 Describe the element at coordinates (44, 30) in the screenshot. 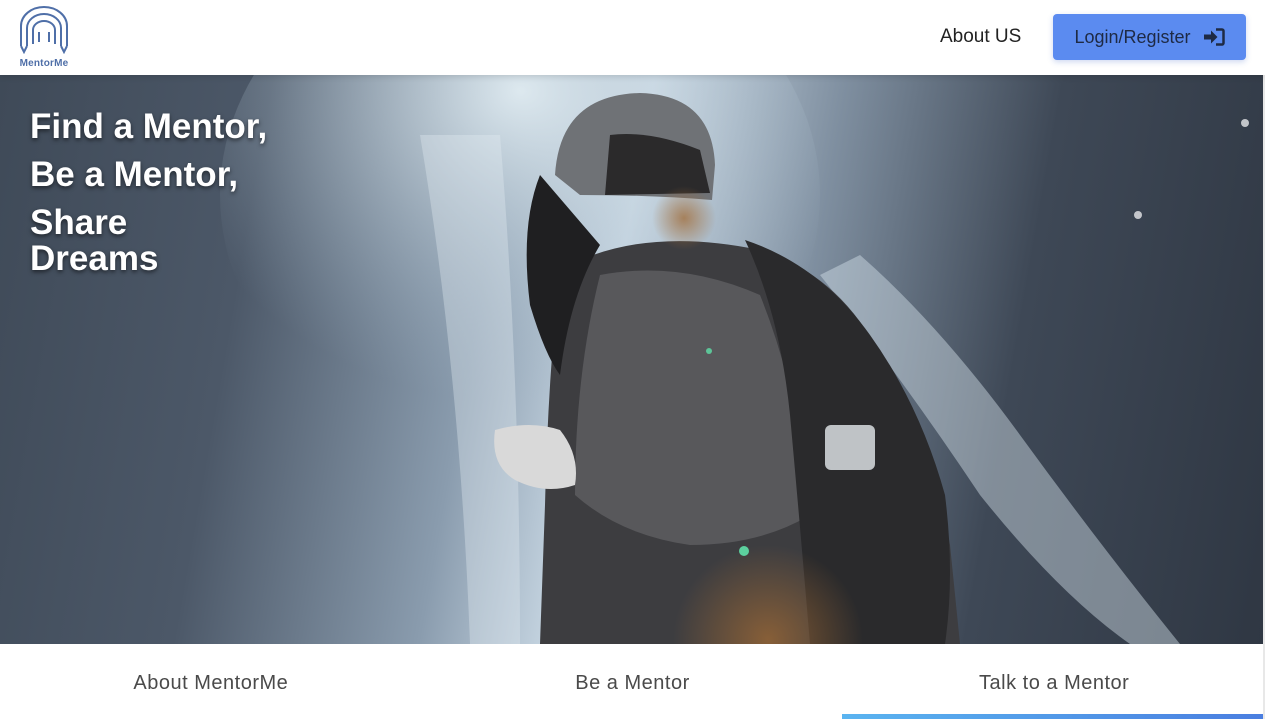

I see `arch-pencils-logo-icon` at that location.